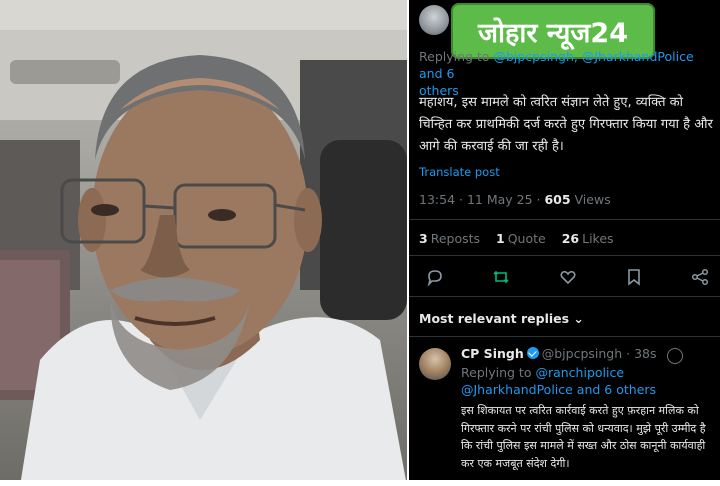 This screenshot has height=486, width=720. I want to click on likes-label: Likes, so click(598, 238).